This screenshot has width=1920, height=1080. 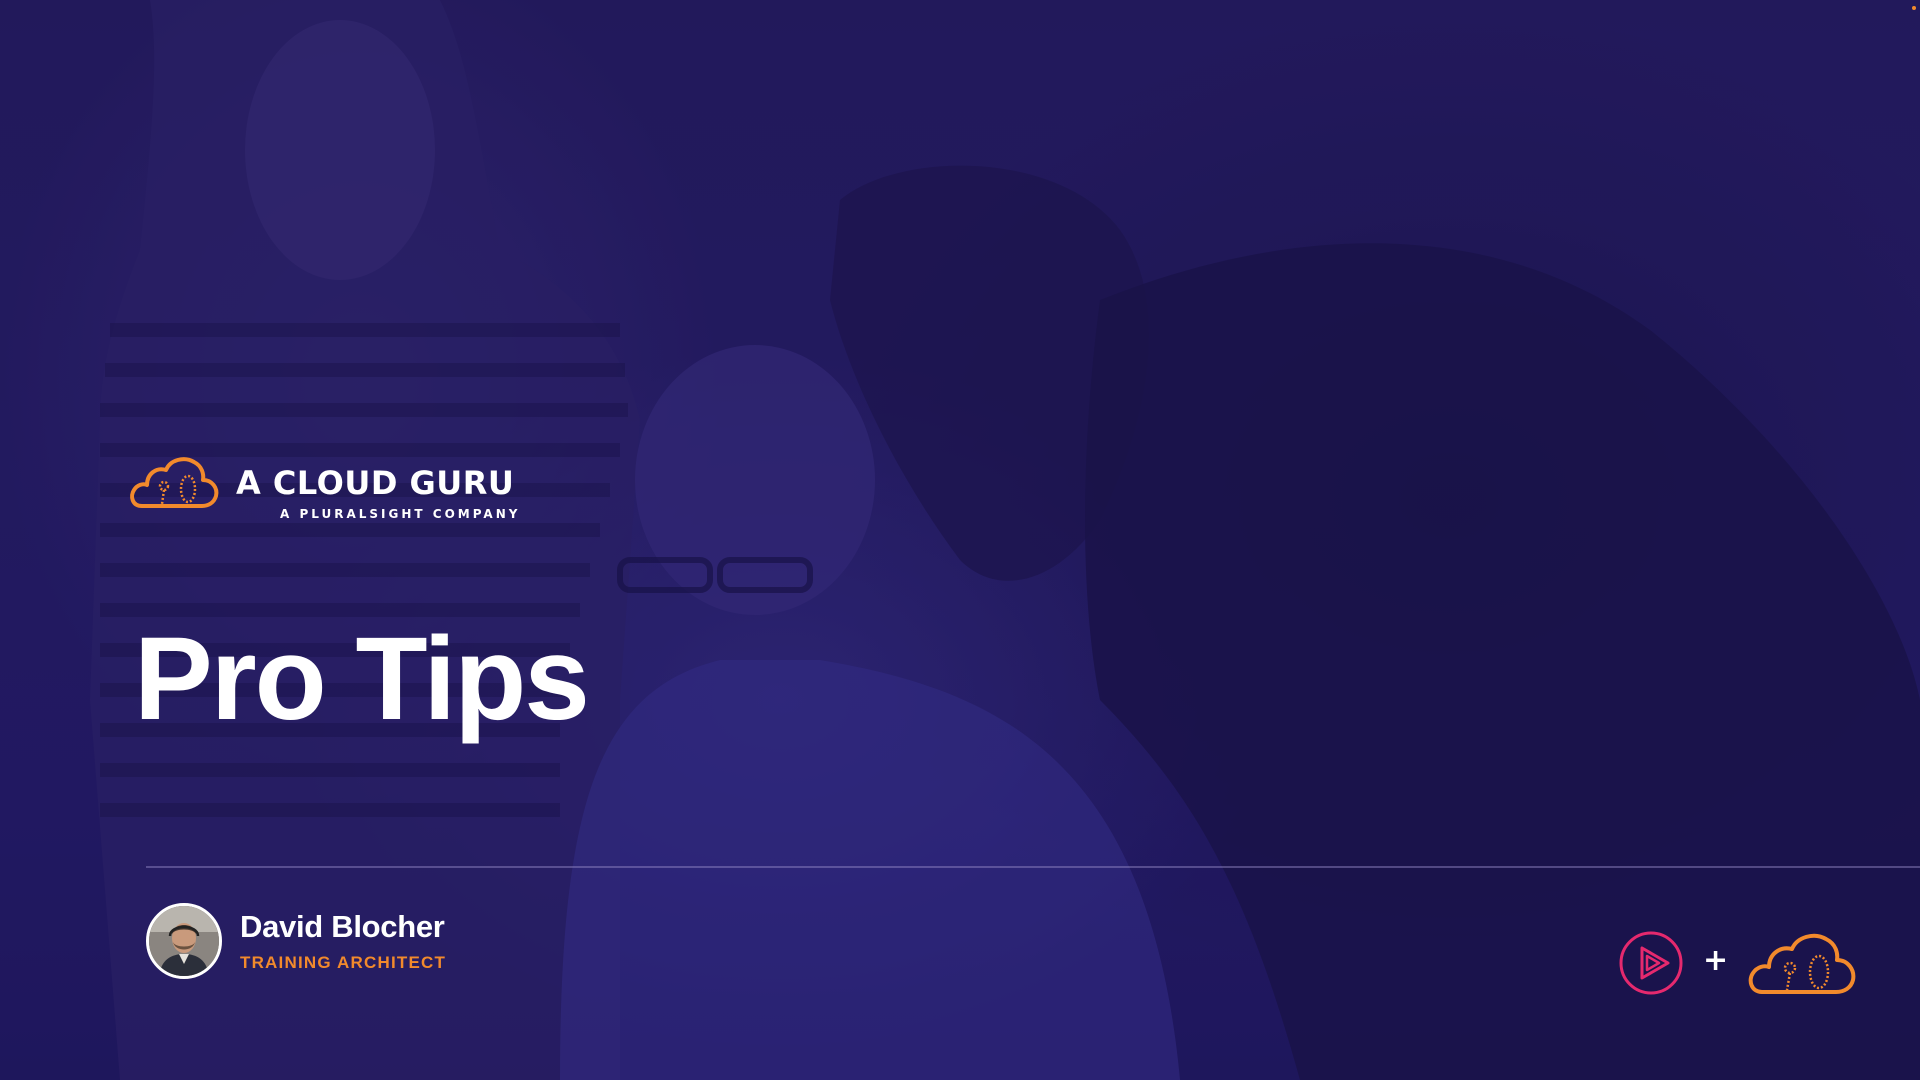 I want to click on brand-tagline: A PLURALSIGHT COMPANY, so click(x=400, y=514).